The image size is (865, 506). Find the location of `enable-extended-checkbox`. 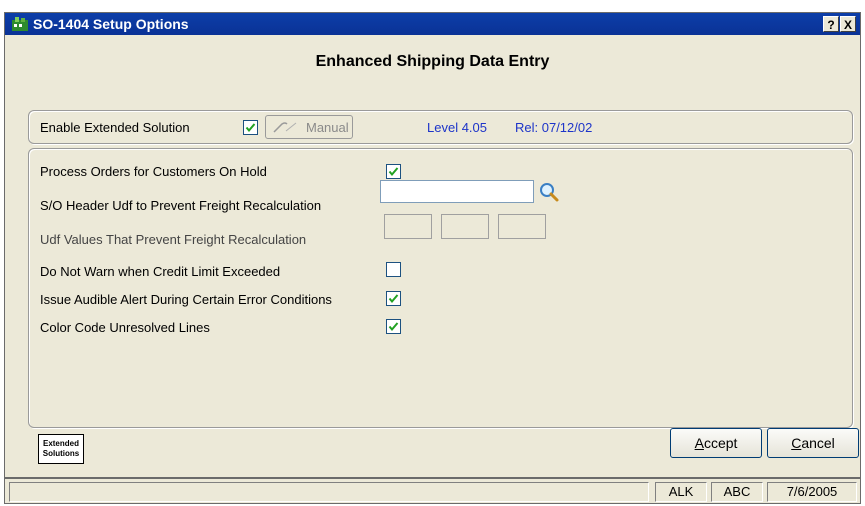

enable-extended-checkbox is located at coordinates (250, 127).